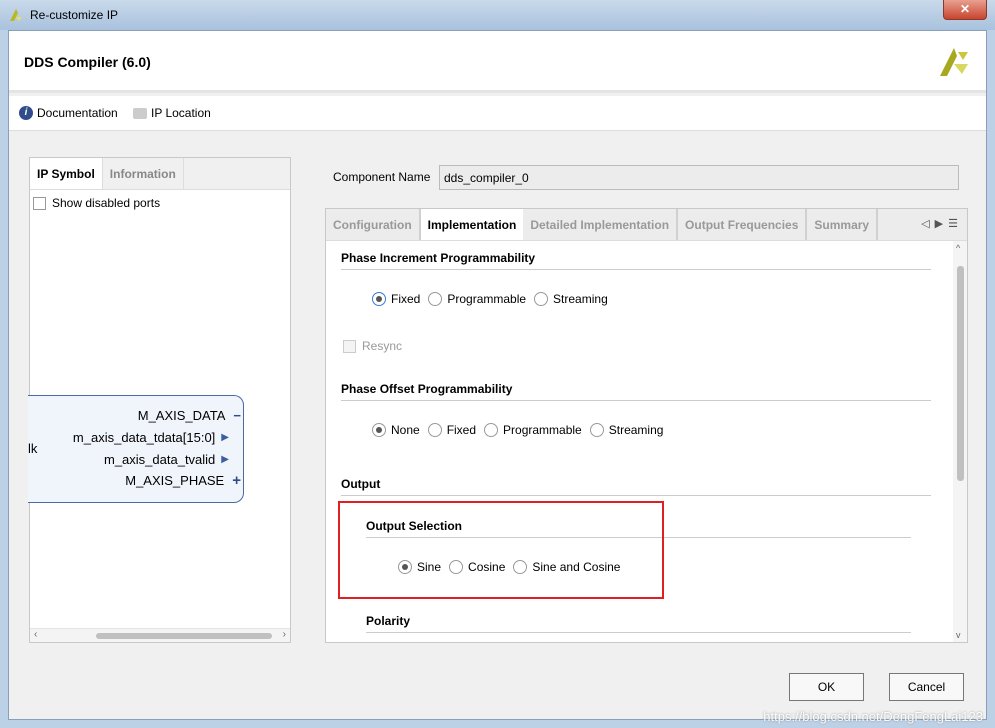  I want to click on documentation-label: Documentation, so click(77, 113).